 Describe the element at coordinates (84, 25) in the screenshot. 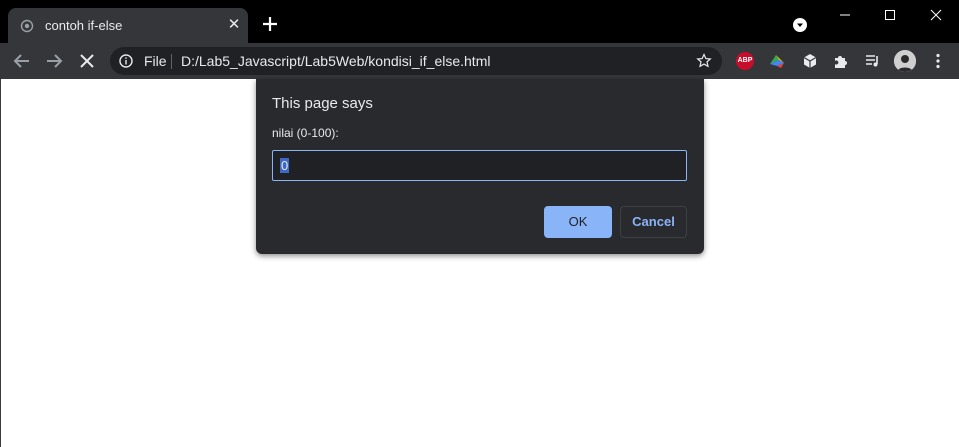

I see `tab-title: contoh if-else` at that location.